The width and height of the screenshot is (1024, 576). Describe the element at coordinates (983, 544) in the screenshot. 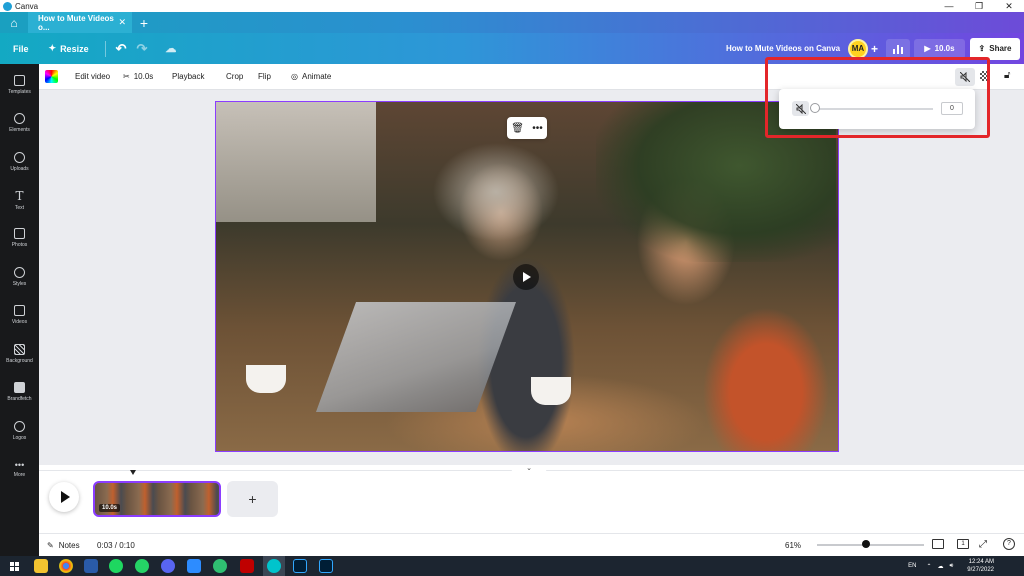

I see `fullscreen-icon: ⤢` at that location.